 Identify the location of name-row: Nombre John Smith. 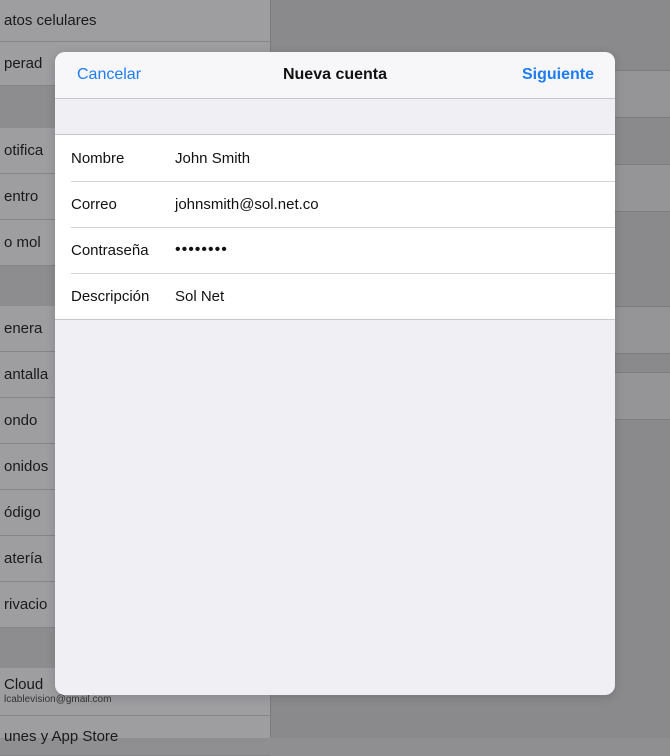
(335, 158).